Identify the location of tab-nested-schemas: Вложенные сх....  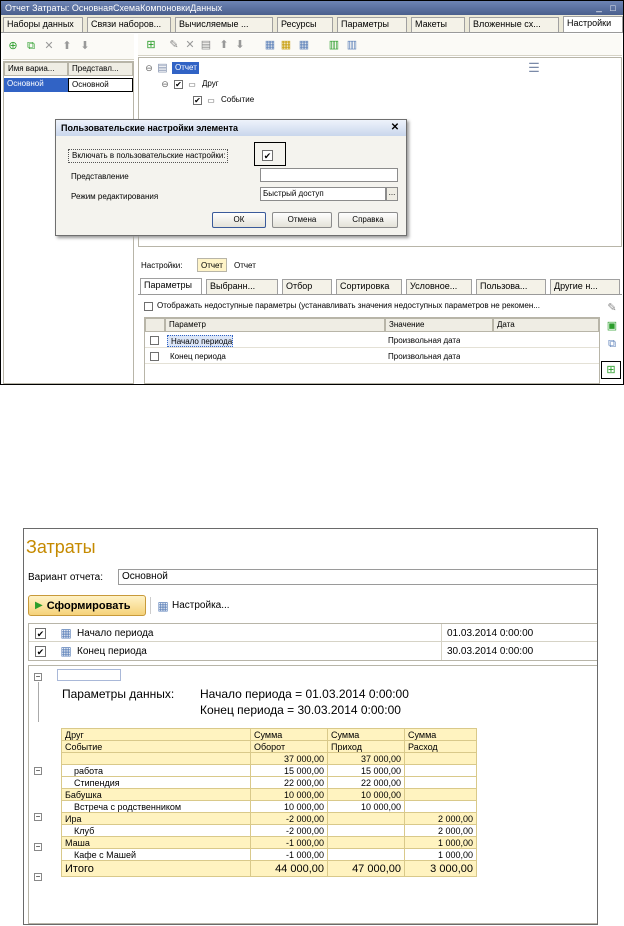
(514, 24).